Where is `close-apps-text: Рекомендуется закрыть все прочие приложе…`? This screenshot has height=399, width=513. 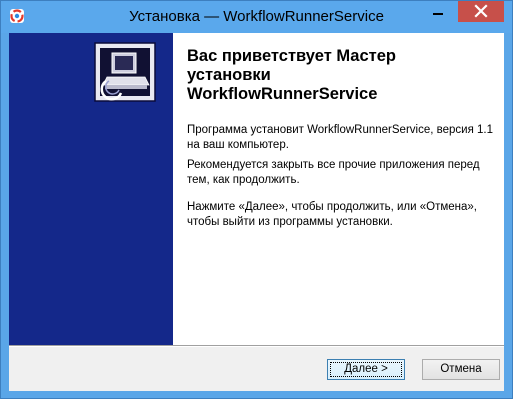
close-apps-text: Рекомендуется закрыть все прочие приложе… is located at coordinates (333, 172).